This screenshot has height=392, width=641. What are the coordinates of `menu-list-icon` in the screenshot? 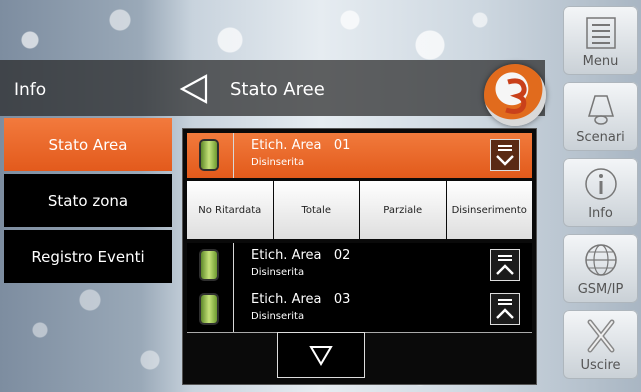 It's located at (601, 33).